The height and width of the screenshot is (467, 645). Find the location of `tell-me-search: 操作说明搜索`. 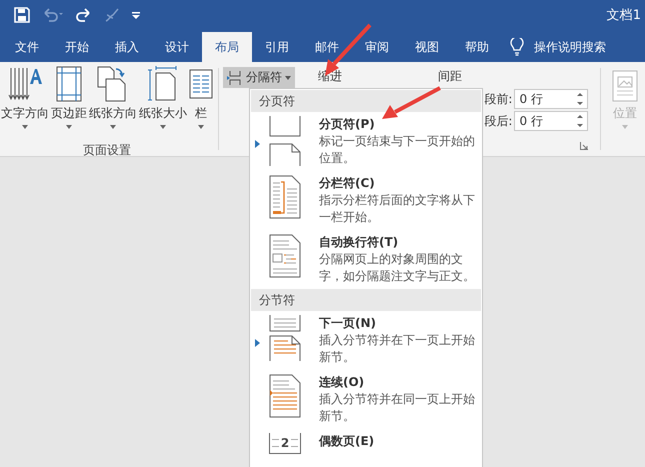

tell-me-search: 操作说明搜索 is located at coordinates (570, 47).